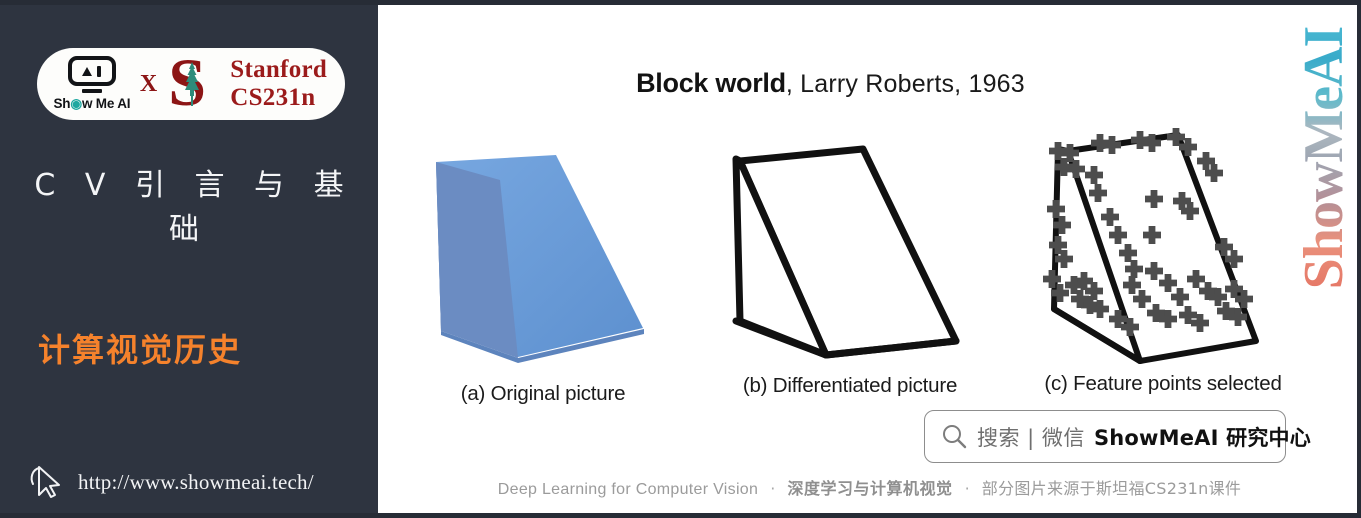  What do you see at coordinates (711, 83) in the screenshot?
I see `page-title-strong: Block world` at bounding box center [711, 83].